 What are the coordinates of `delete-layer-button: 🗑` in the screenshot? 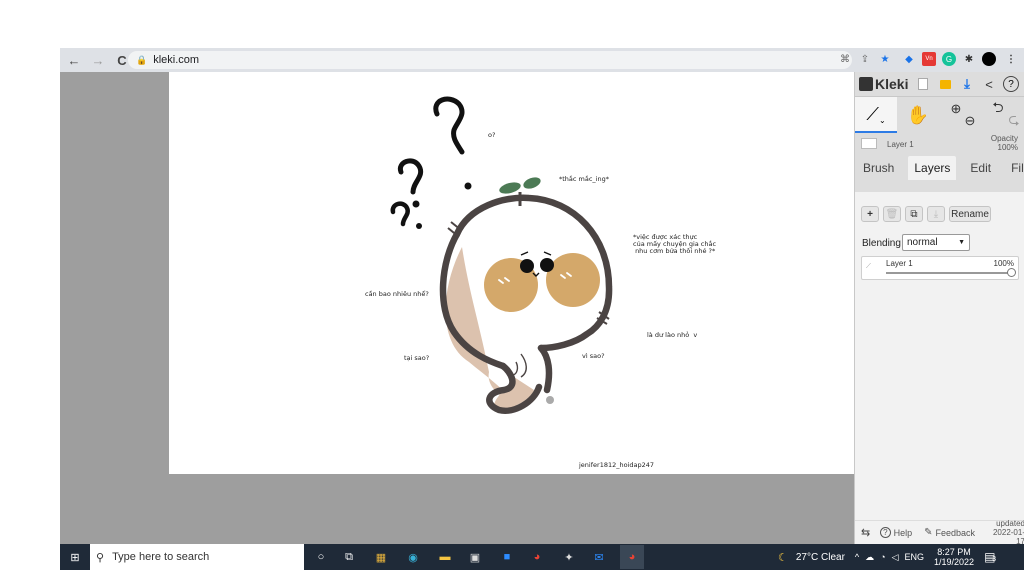 It's located at (892, 214).